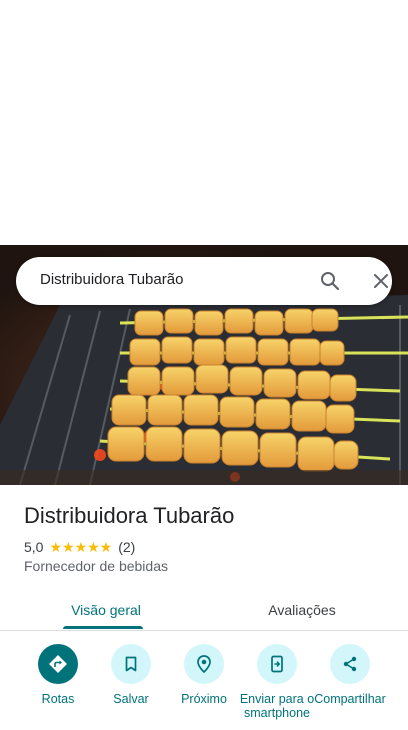 The width and height of the screenshot is (408, 730). I want to click on rating-value: 5,0, so click(34, 547).